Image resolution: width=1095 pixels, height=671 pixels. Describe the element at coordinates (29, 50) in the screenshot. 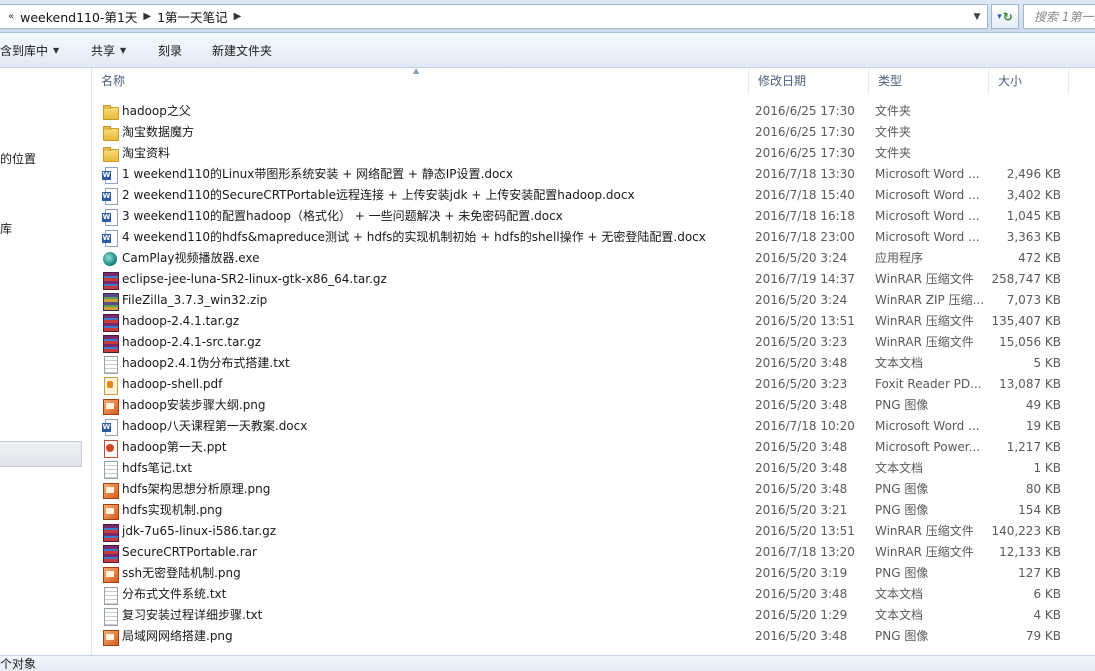

I see `include-library-button: 含到库中 ▼` at that location.